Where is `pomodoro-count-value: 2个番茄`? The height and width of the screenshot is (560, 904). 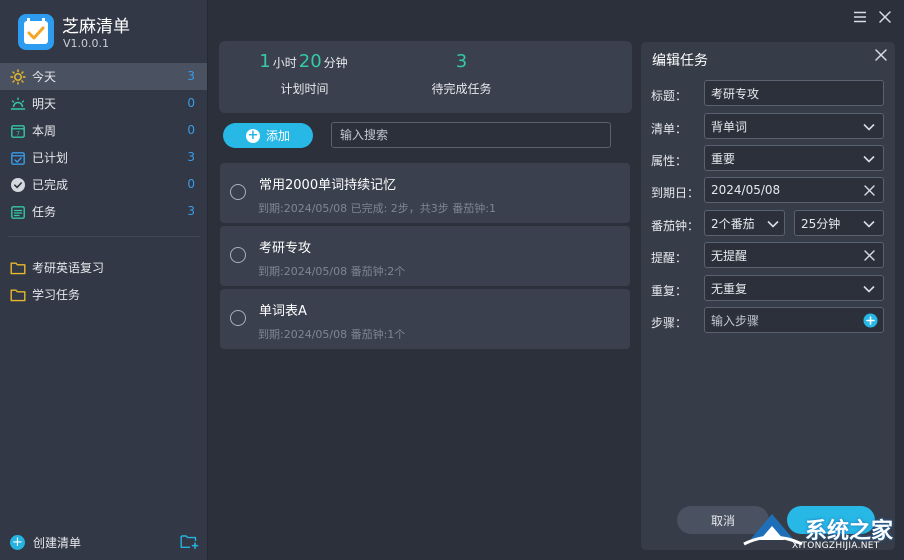
pomodoro-count-value: 2个番茄 is located at coordinates (733, 223).